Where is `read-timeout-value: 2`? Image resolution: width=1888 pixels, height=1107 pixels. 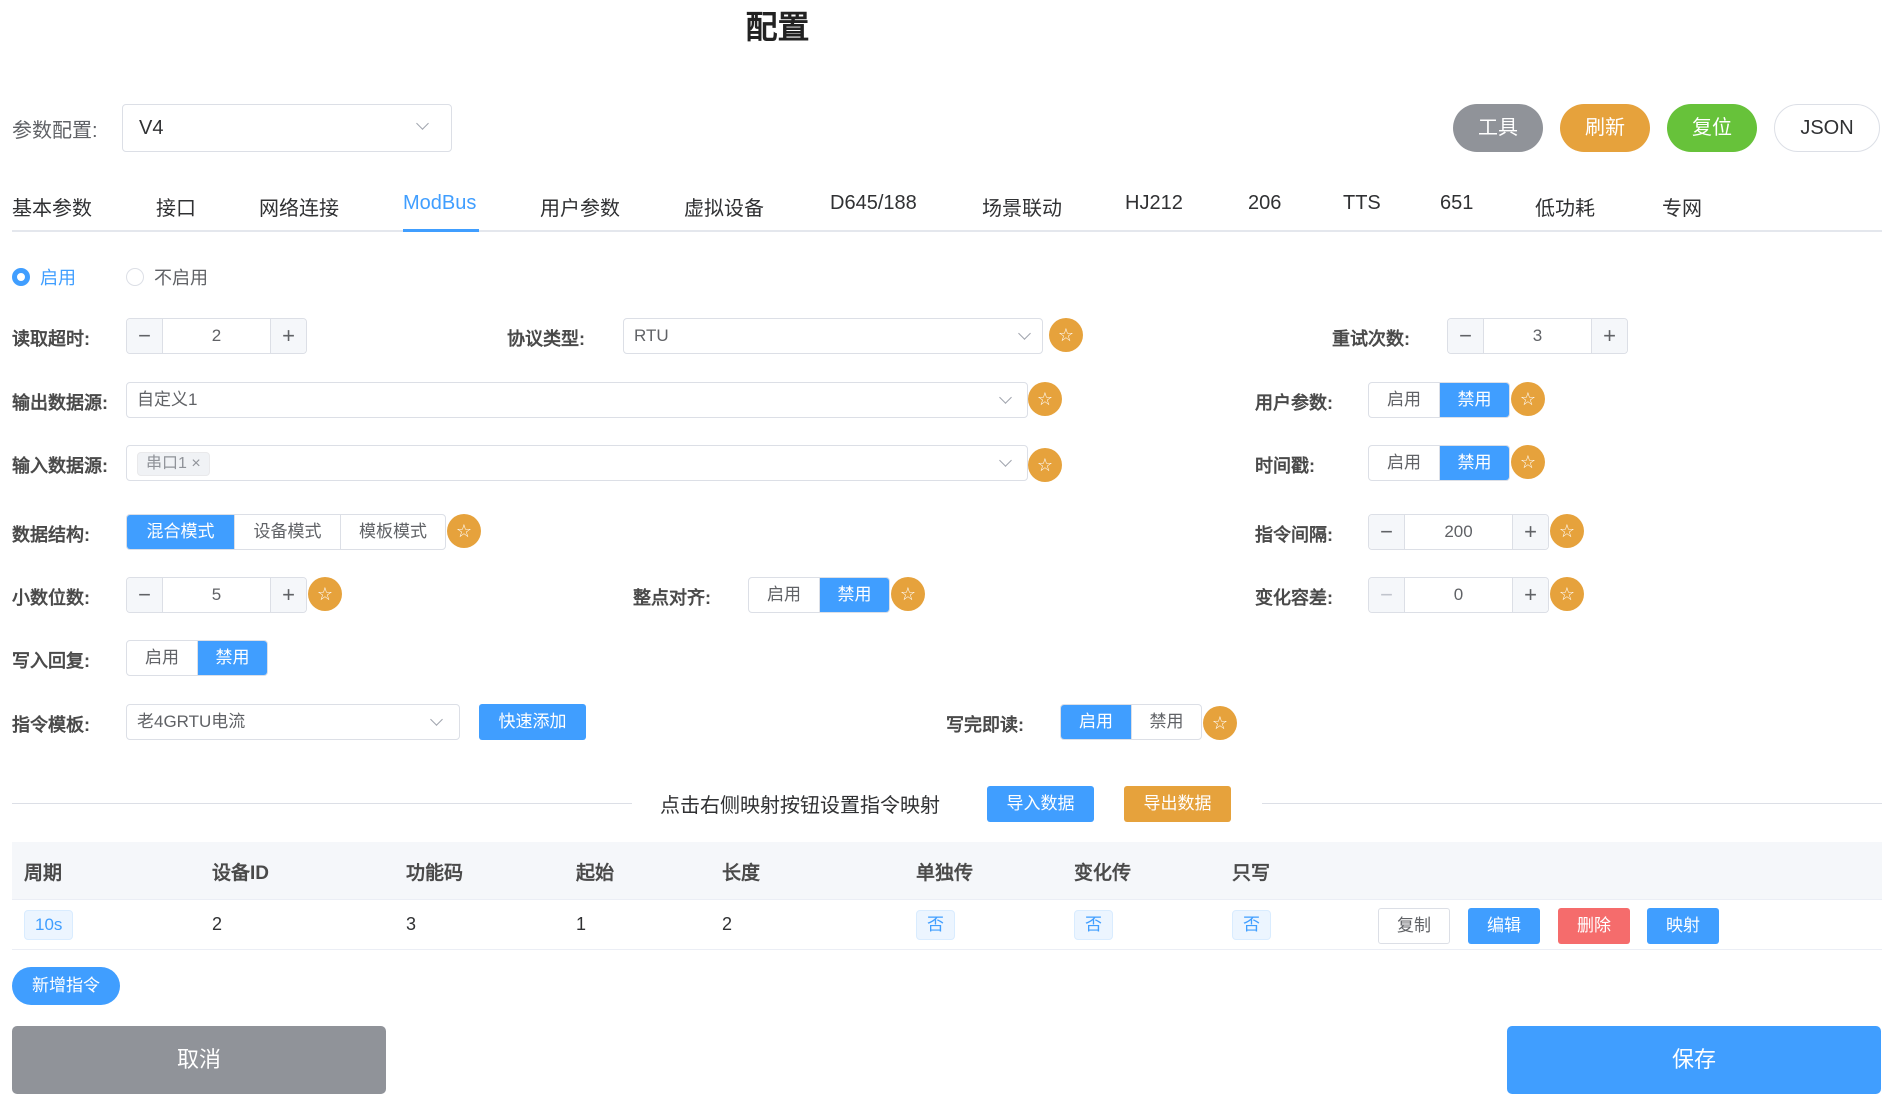 read-timeout-value: 2 is located at coordinates (216, 336).